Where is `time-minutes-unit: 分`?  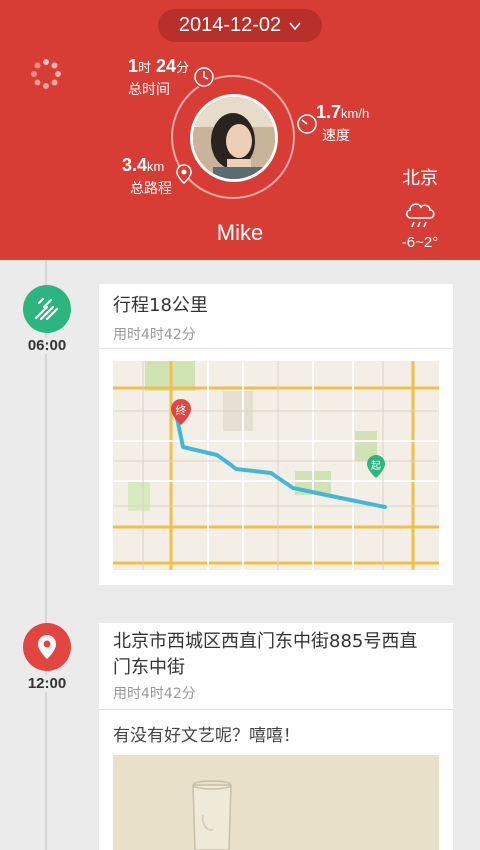 time-minutes-unit: 分 is located at coordinates (183, 67).